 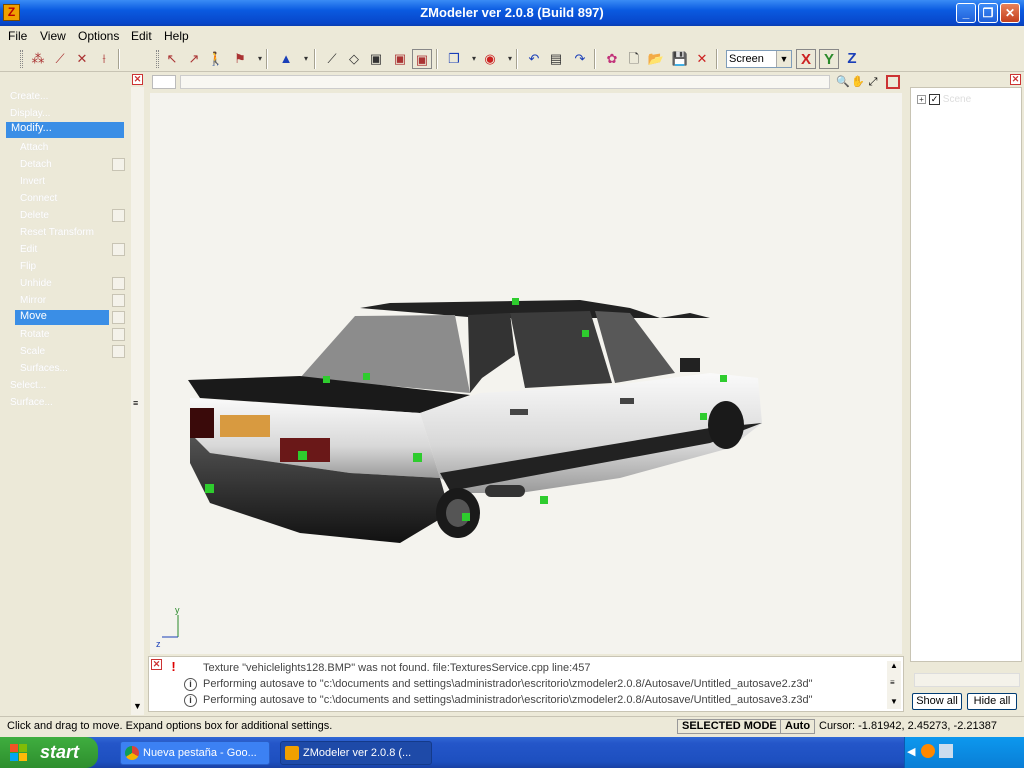 I want to click on redo-icon: ↷, so click(x=580, y=59).